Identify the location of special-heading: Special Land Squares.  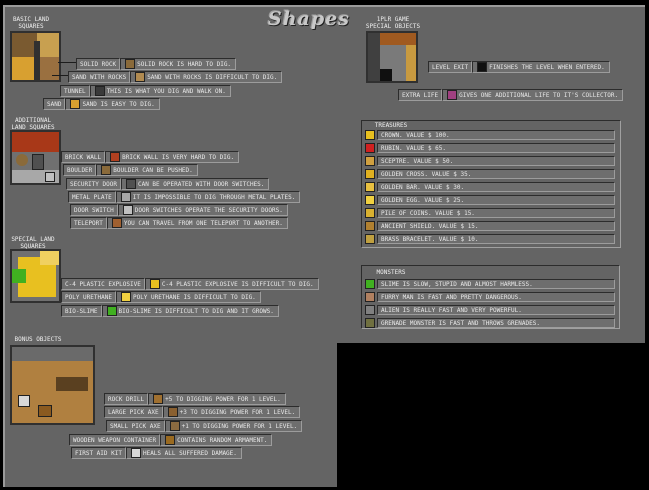
(33, 243).